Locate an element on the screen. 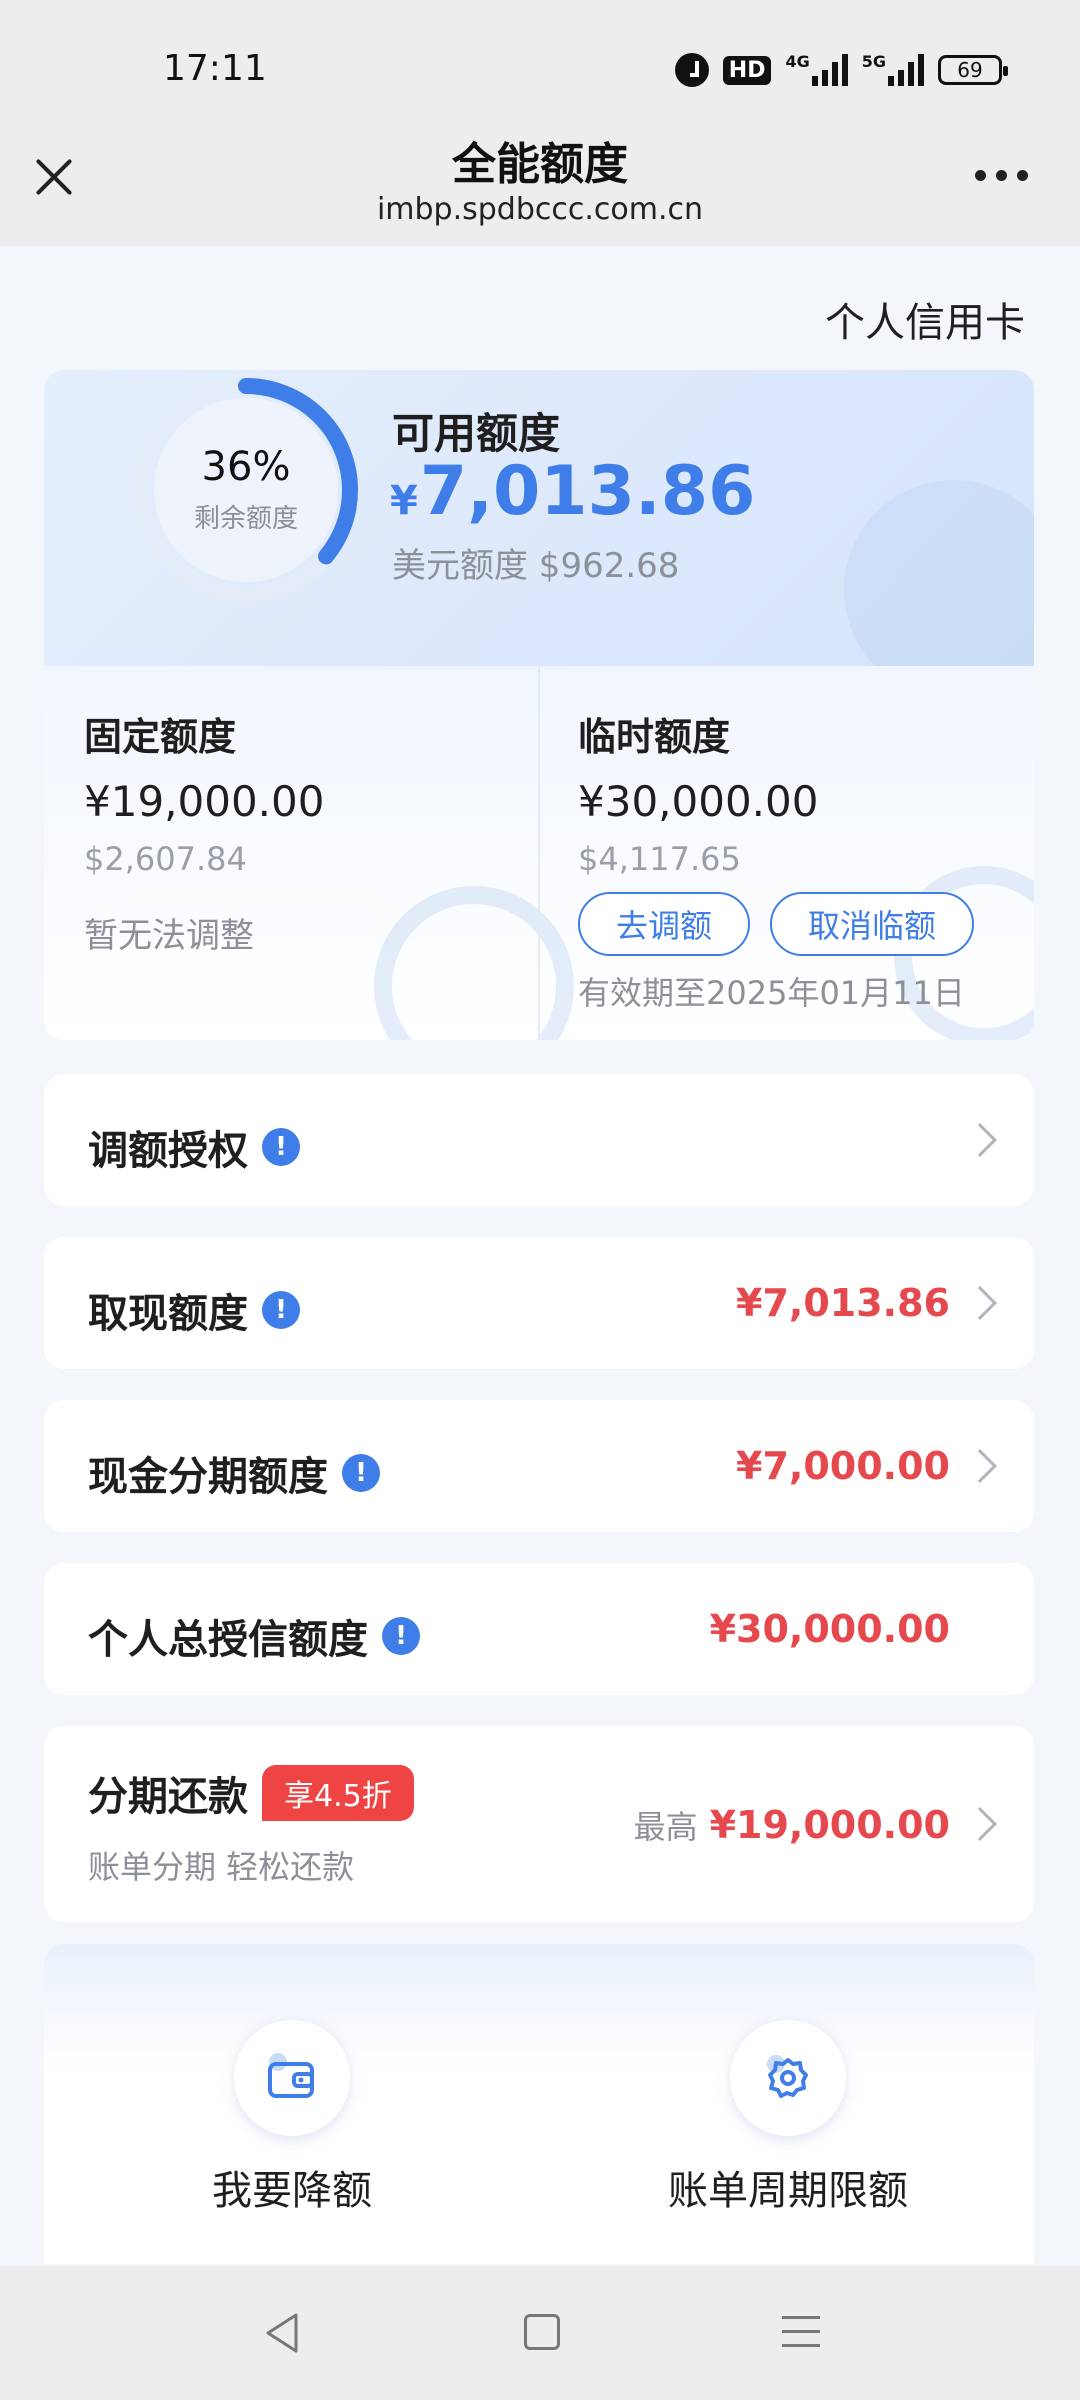 This screenshot has height=2400, width=1080. installment-repay-label: 分期还款 is located at coordinates (168, 1797).